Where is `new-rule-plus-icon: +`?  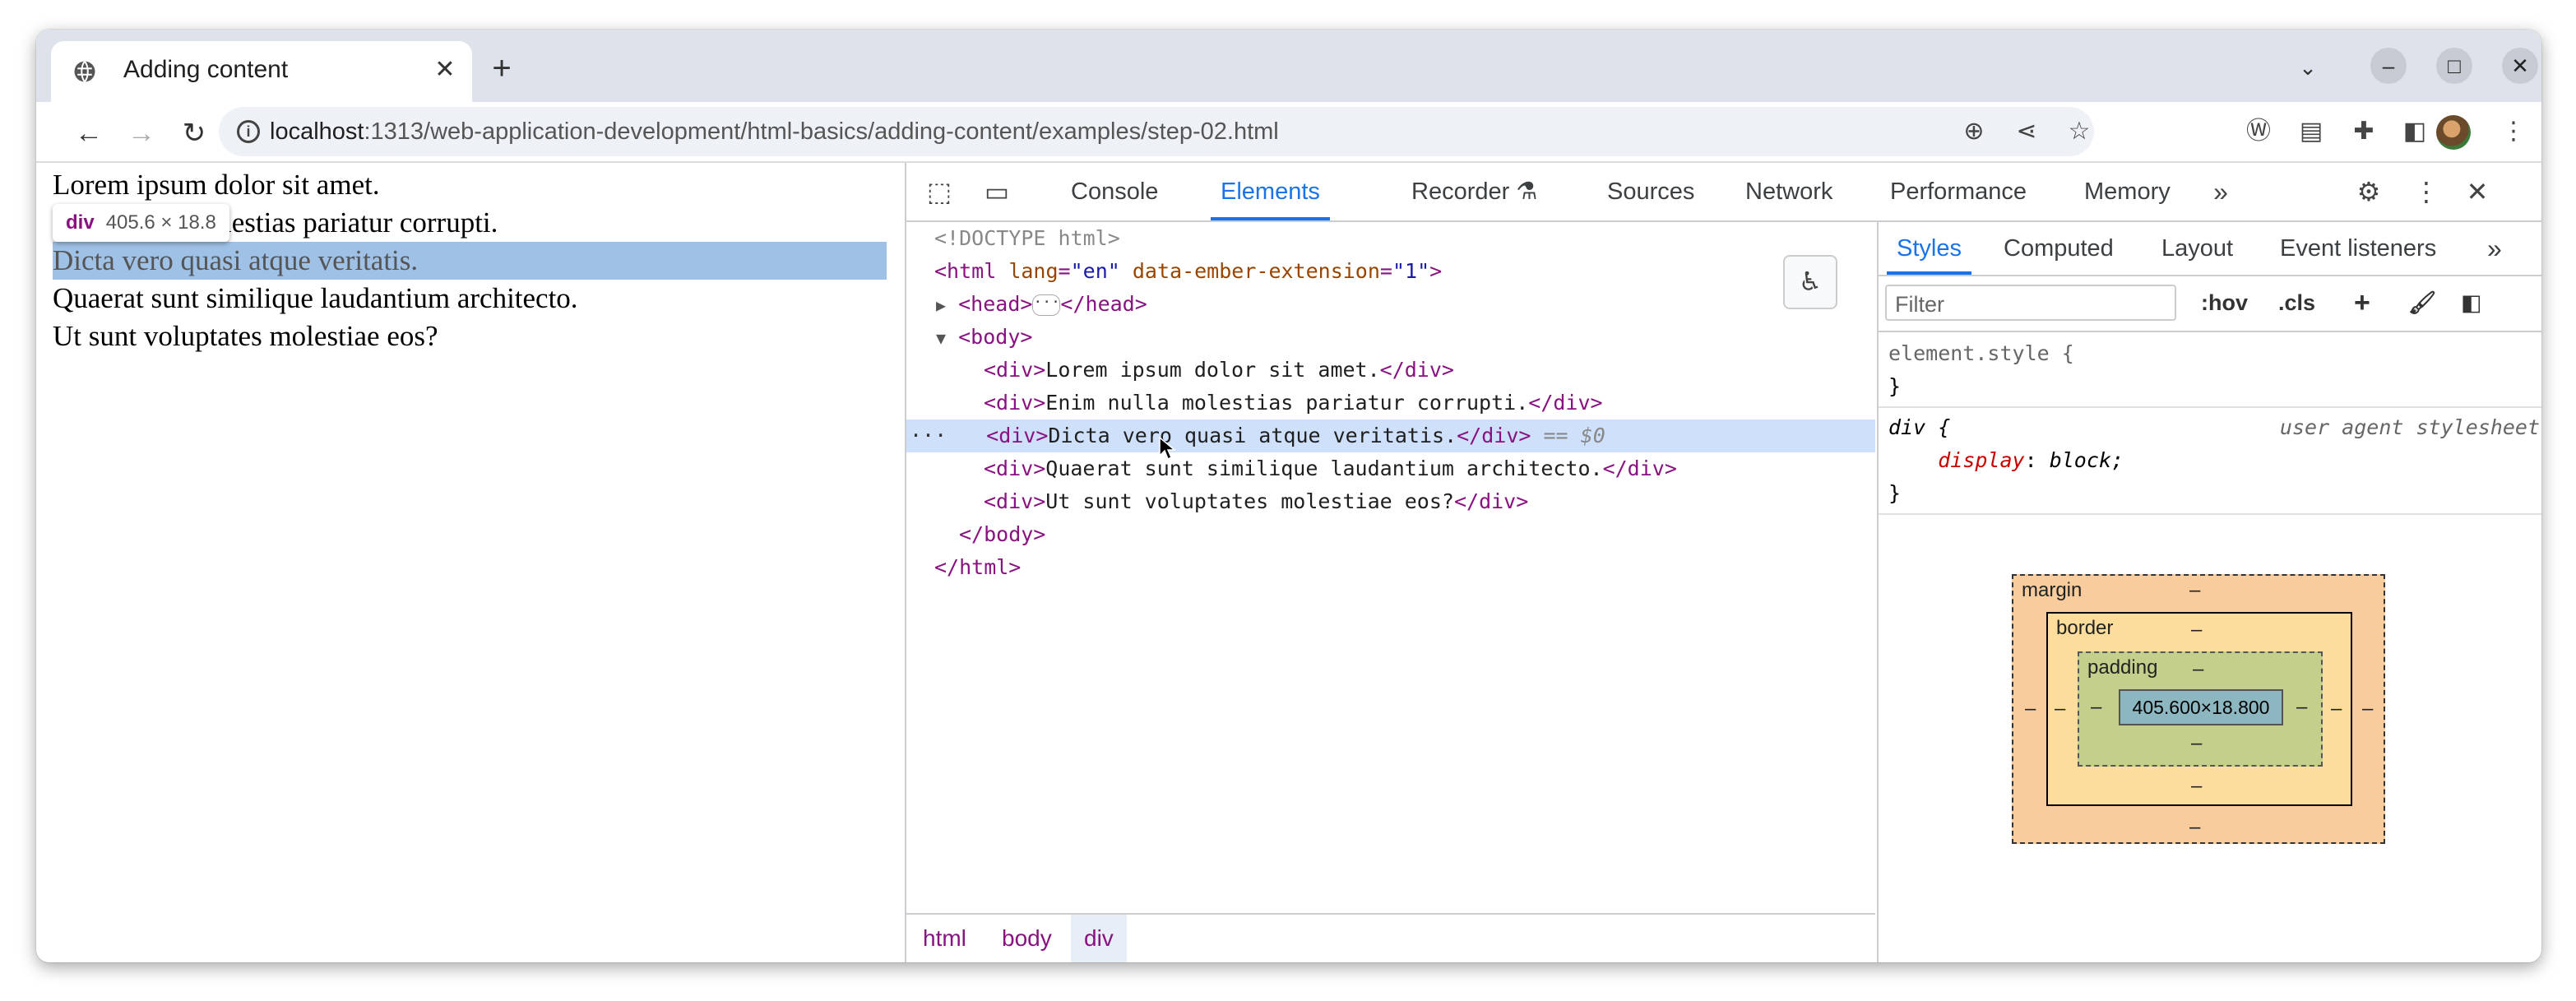 new-rule-plus-icon: + is located at coordinates (2362, 303).